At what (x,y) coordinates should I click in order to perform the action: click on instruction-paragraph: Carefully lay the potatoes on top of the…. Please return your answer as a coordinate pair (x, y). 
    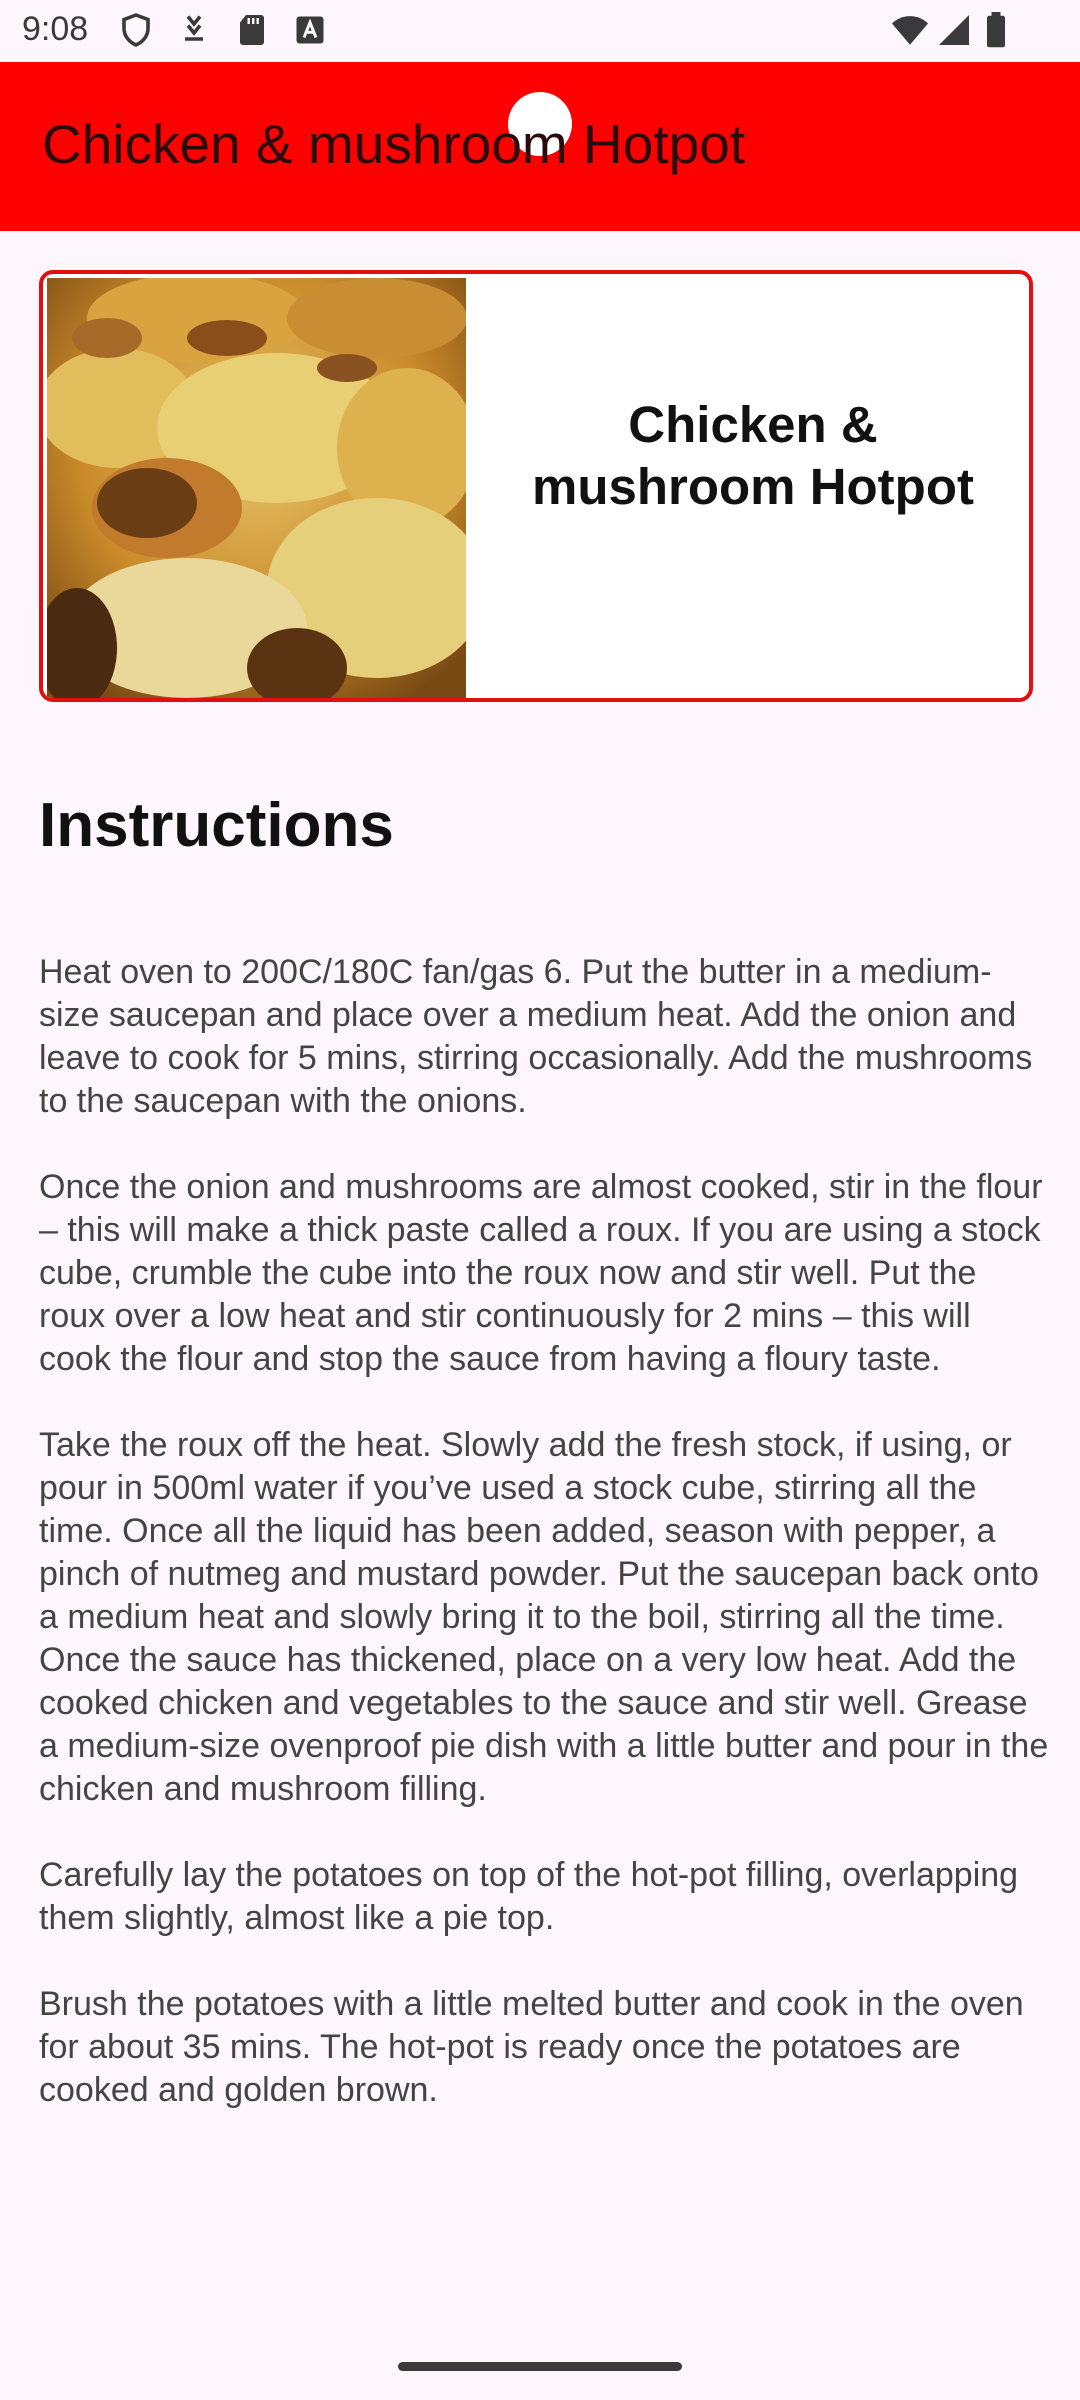
    Looking at the image, I should click on (529, 1896).